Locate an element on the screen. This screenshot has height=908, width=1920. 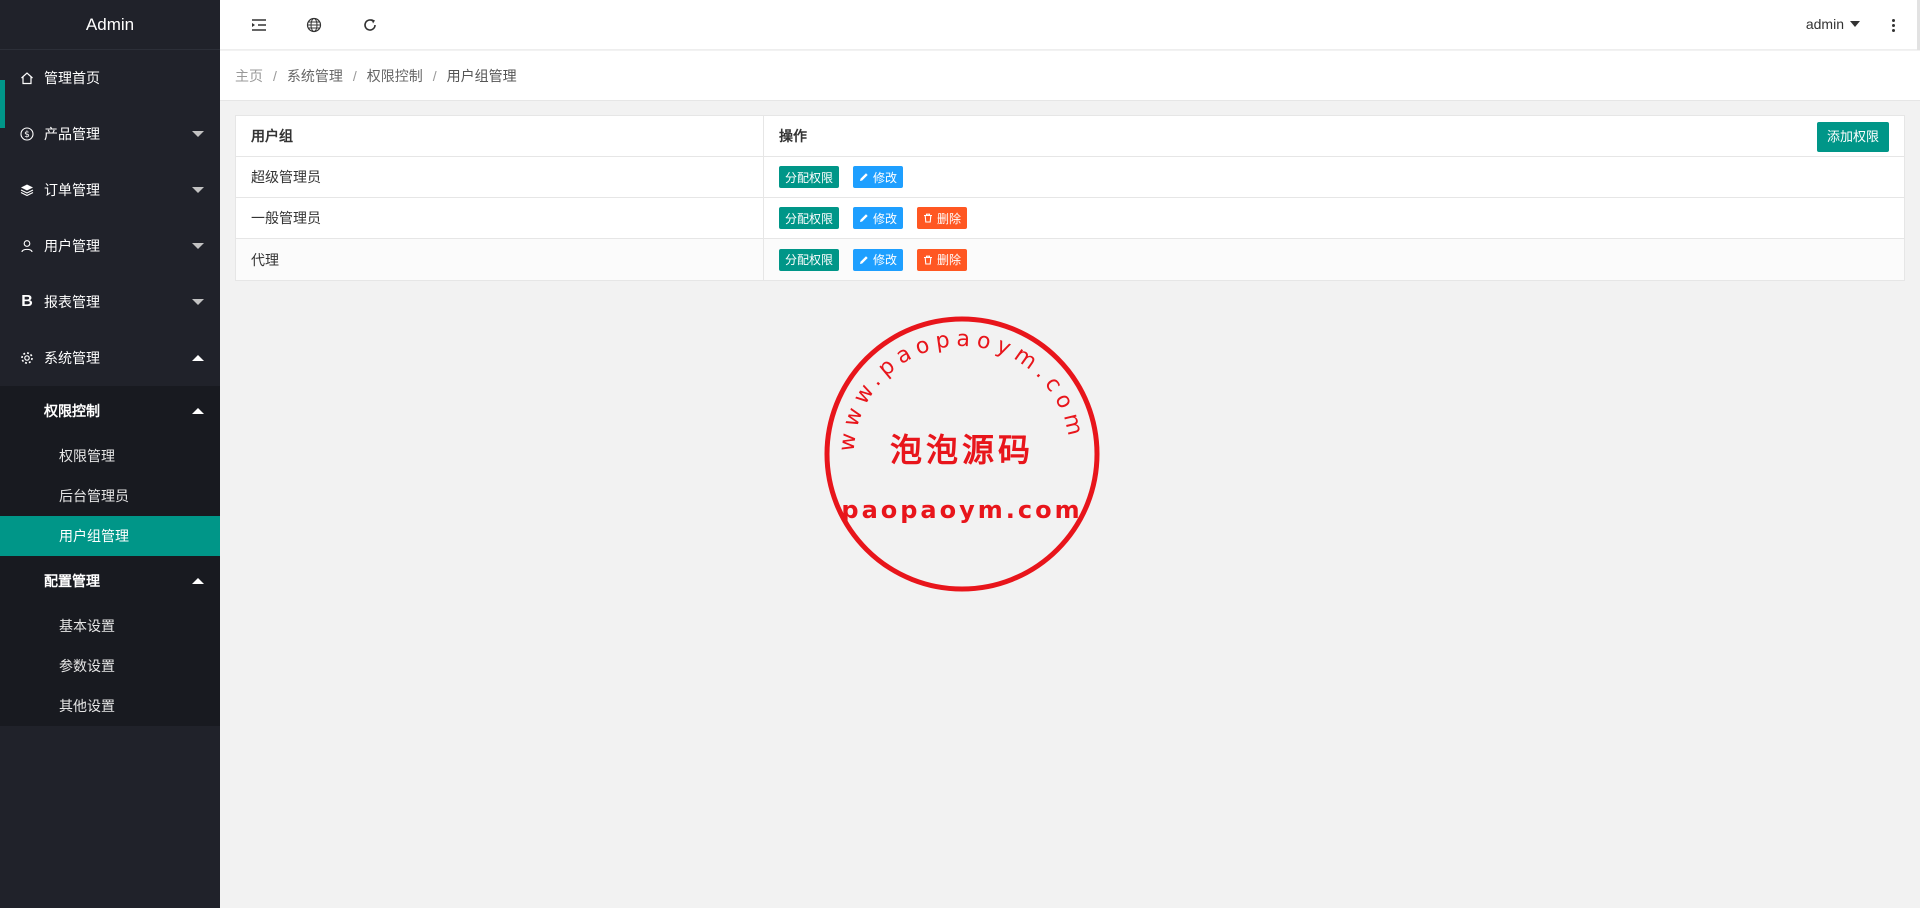
user-icon is located at coordinates (27, 246).